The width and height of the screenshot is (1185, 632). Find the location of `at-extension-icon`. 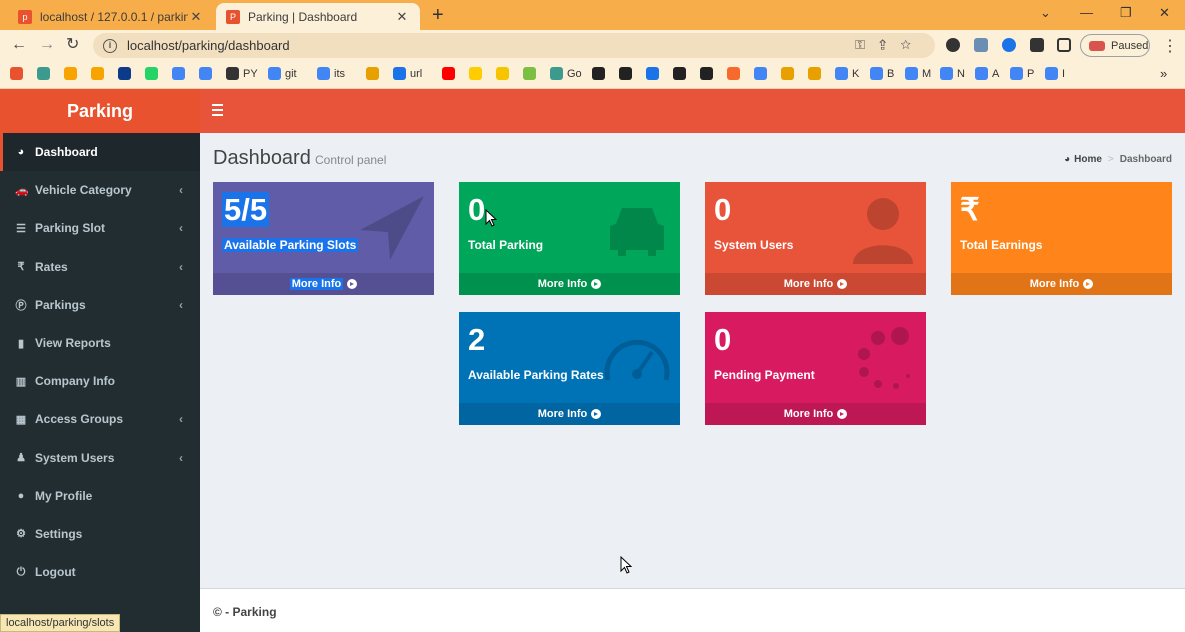

at-extension-icon is located at coordinates (1009, 45).